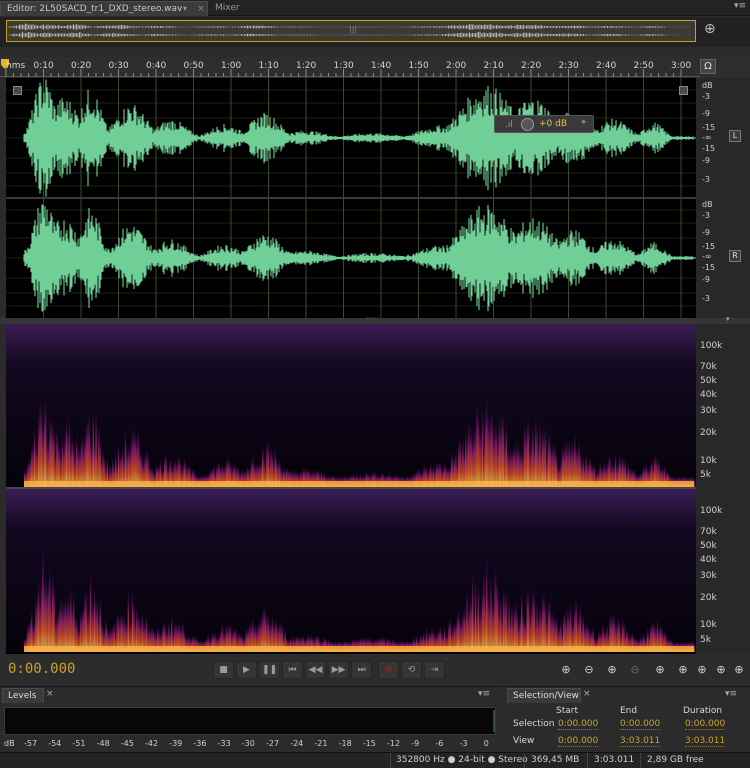 The height and width of the screenshot is (768, 750). Describe the element at coordinates (246, 670) in the screenshot. I see `play-button: ▶` at that location.